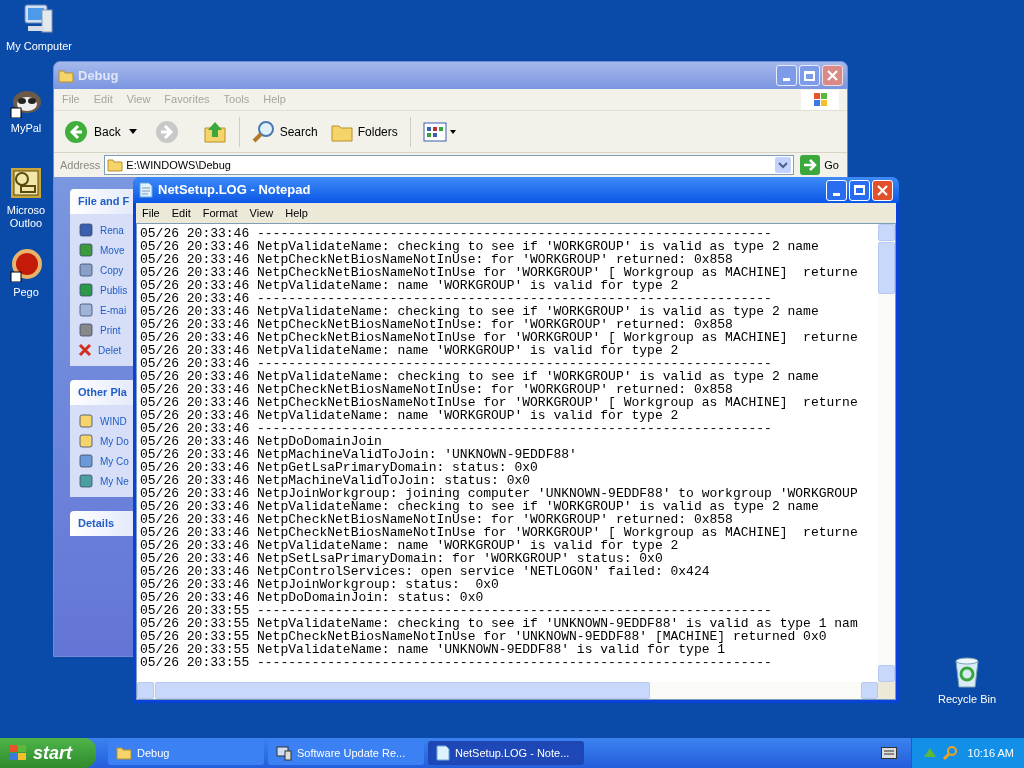  Describe the element at coordinates (181, 213) in the screenshot. I see `menu-item: Edit` at that location.